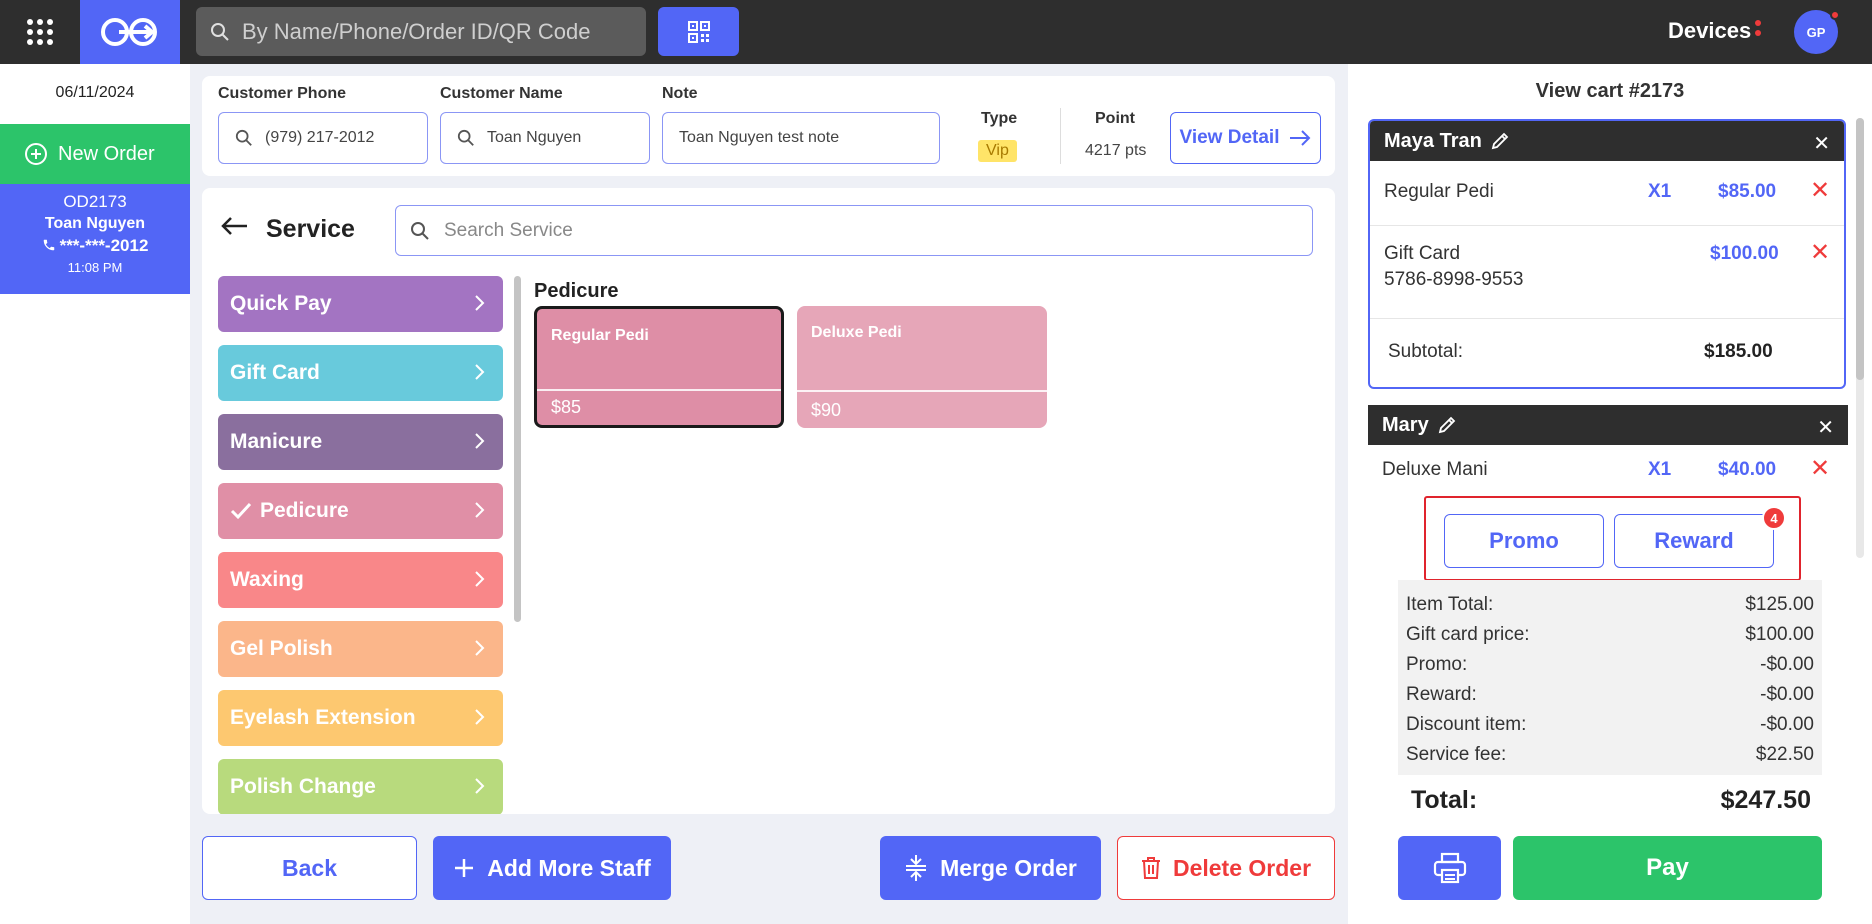  What do you see at coordinates (1610, 695) in the screenshot?
I see `summary-row: Reward: -$0.00` at bounding box center [1610, 695].